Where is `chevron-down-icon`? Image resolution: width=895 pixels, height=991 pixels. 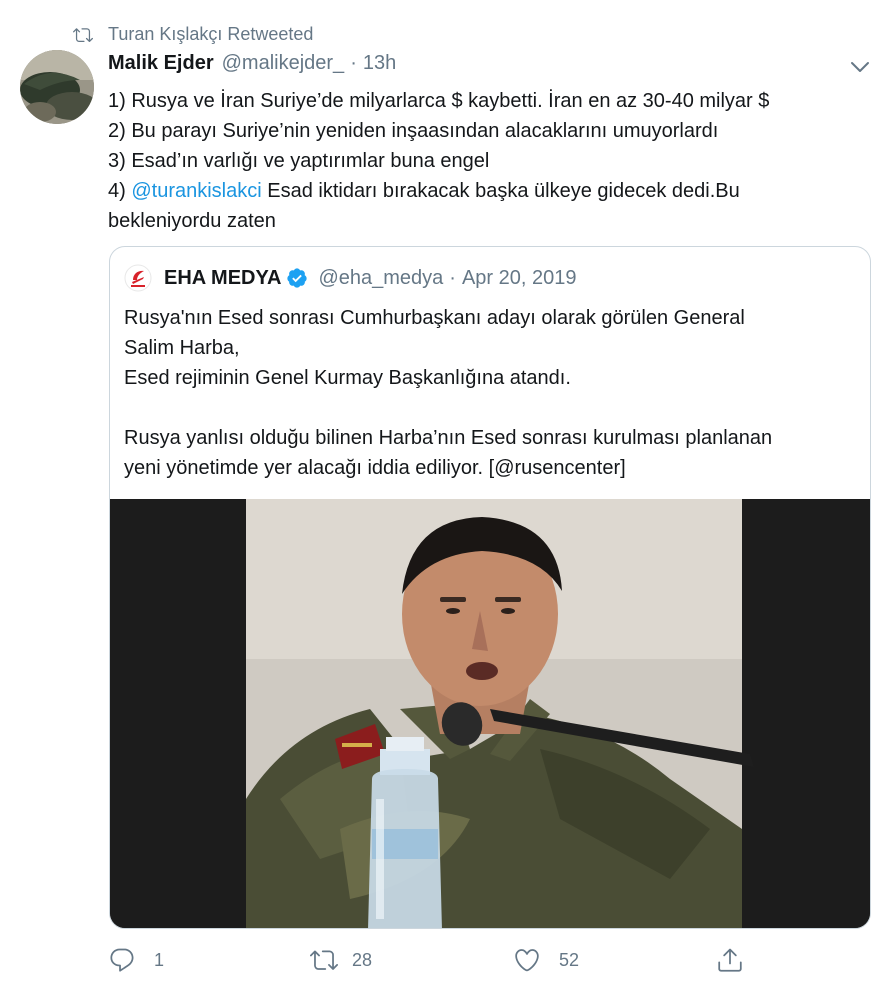
chevron-down-icon is located at coordinates (860, 67).